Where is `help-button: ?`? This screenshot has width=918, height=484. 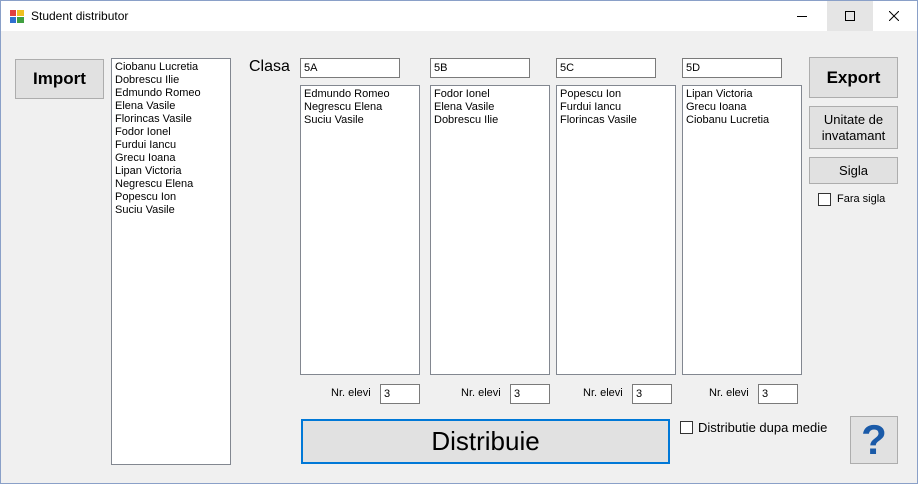 help-button: ? is located at coordinates (874, 440).